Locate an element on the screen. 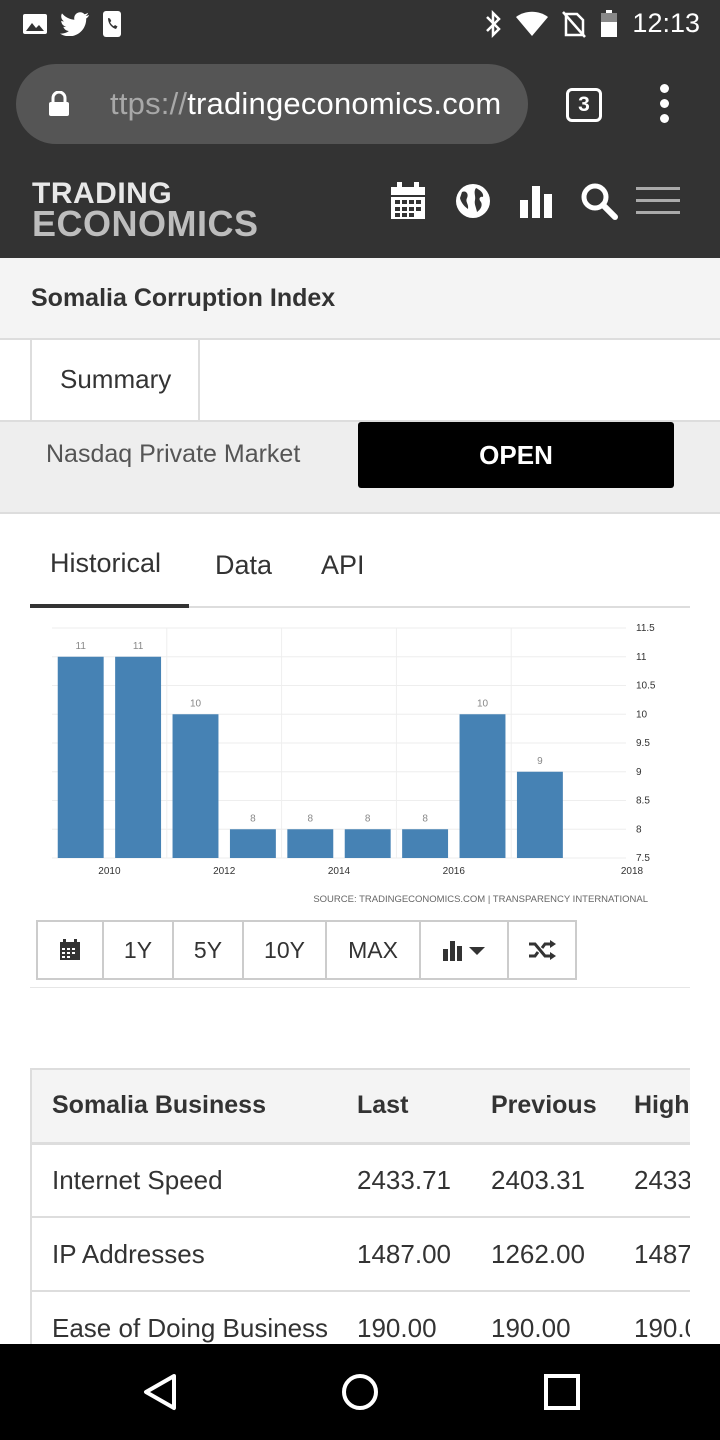 Image resolution: width=720 pixels, height=1440 pixels. url-host: tradingeconomics.com is located at coordinates (344, 103).